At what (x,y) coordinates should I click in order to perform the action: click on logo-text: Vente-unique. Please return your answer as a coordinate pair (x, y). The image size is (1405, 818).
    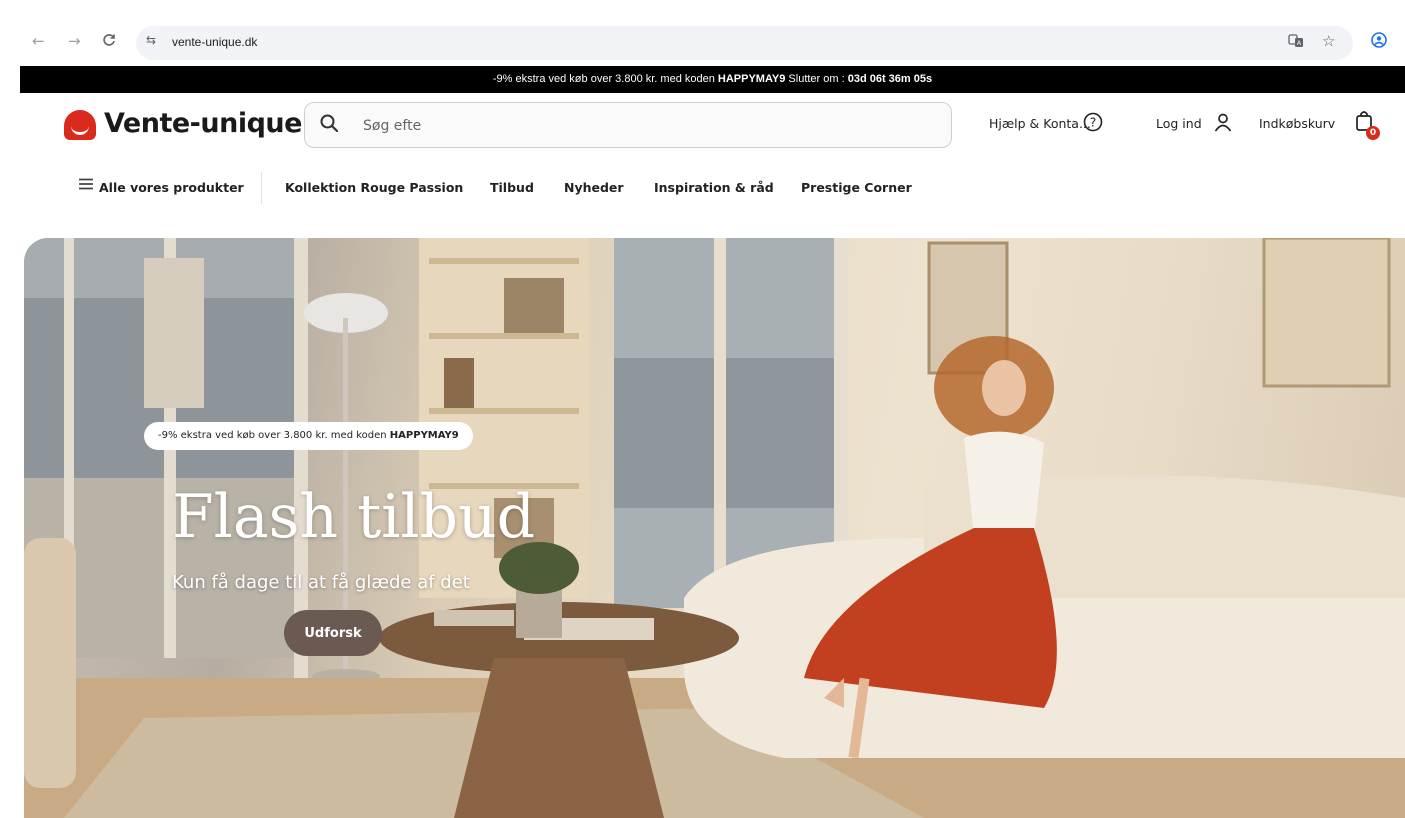
    Looking at the image, I should click on (203, 123).